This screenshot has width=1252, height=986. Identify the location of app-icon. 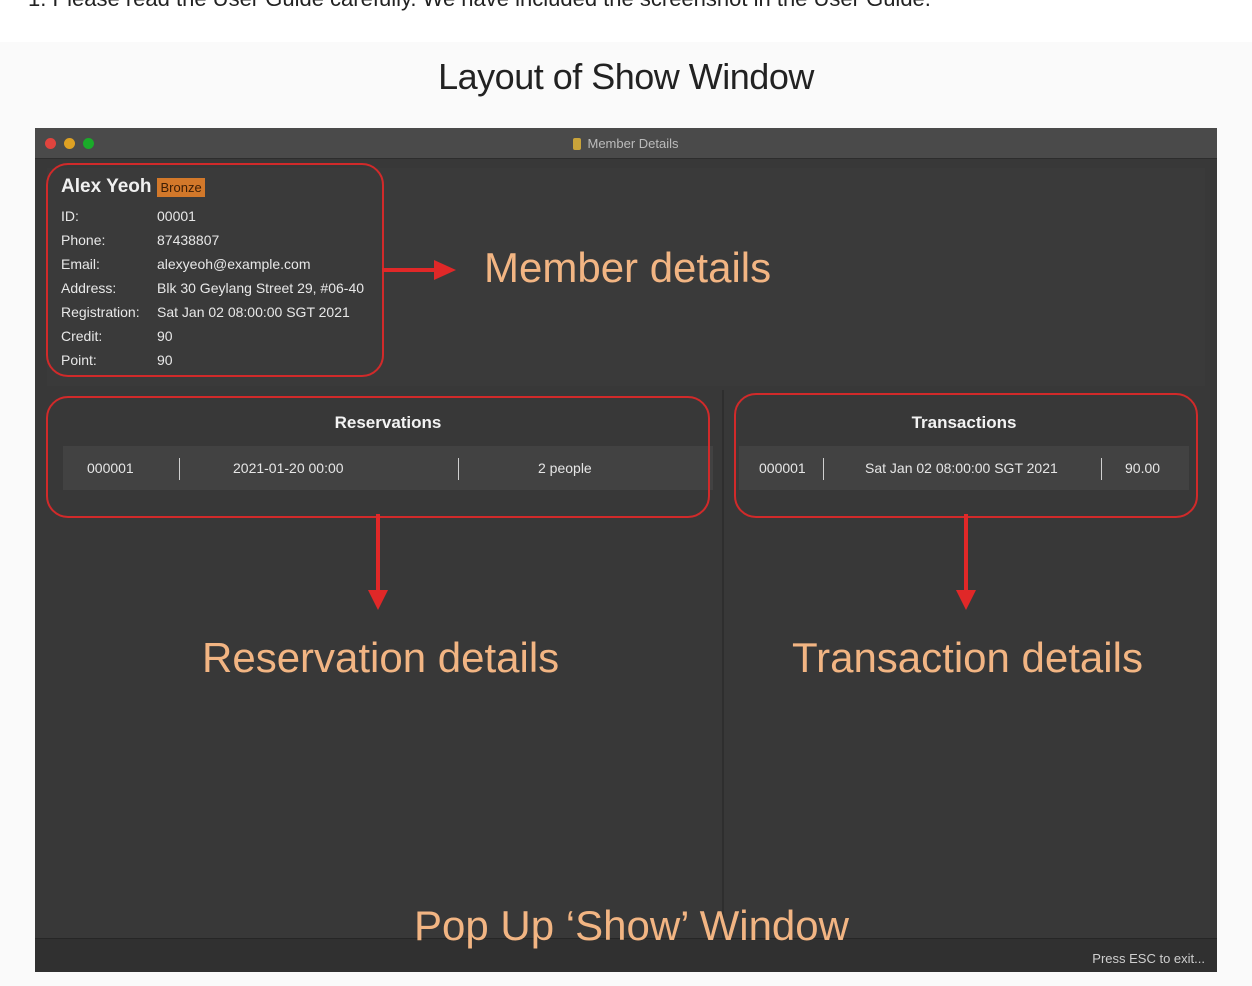
(577, 143).